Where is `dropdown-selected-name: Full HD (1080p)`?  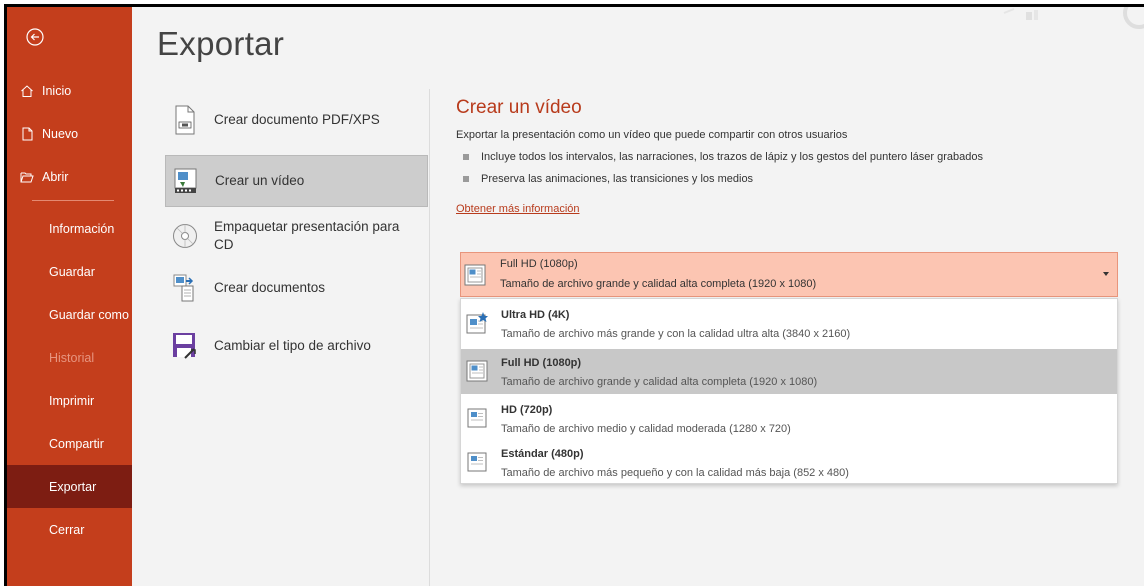
dropdown-selected-name: Full HD (1080p) is located at coordinates (539, 264).